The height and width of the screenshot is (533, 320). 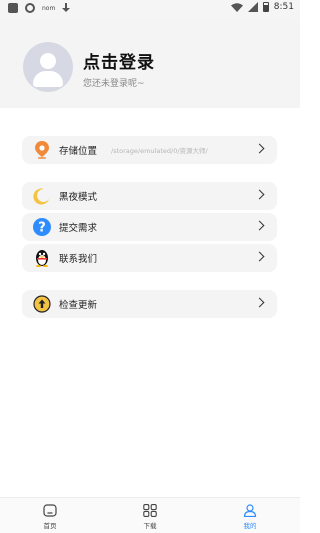 I want to click on location-pin-icon, so click(x=42, y=150).